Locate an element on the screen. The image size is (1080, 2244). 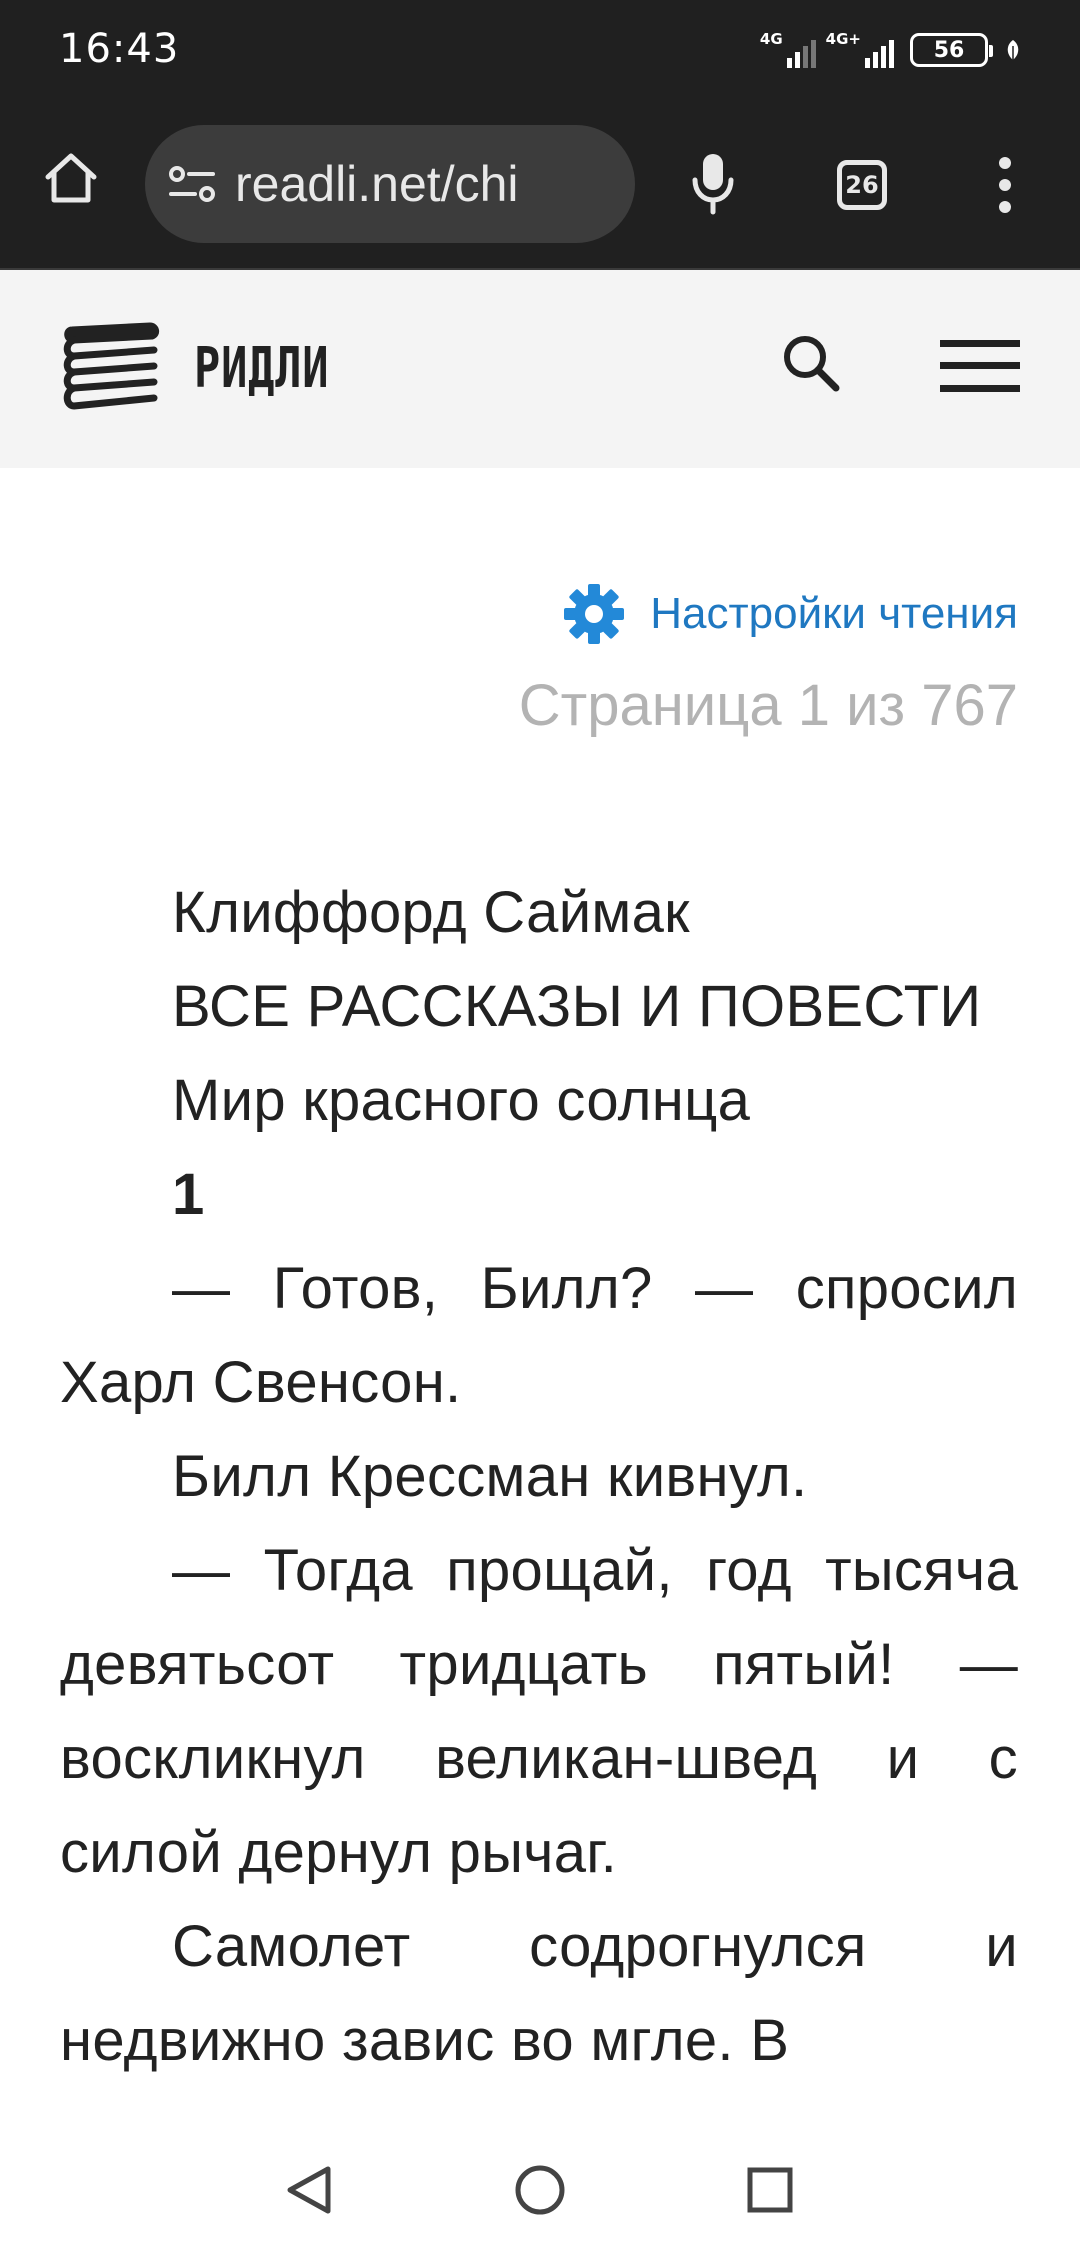
battery-icon: 56 is located at coordinates (951, 50).